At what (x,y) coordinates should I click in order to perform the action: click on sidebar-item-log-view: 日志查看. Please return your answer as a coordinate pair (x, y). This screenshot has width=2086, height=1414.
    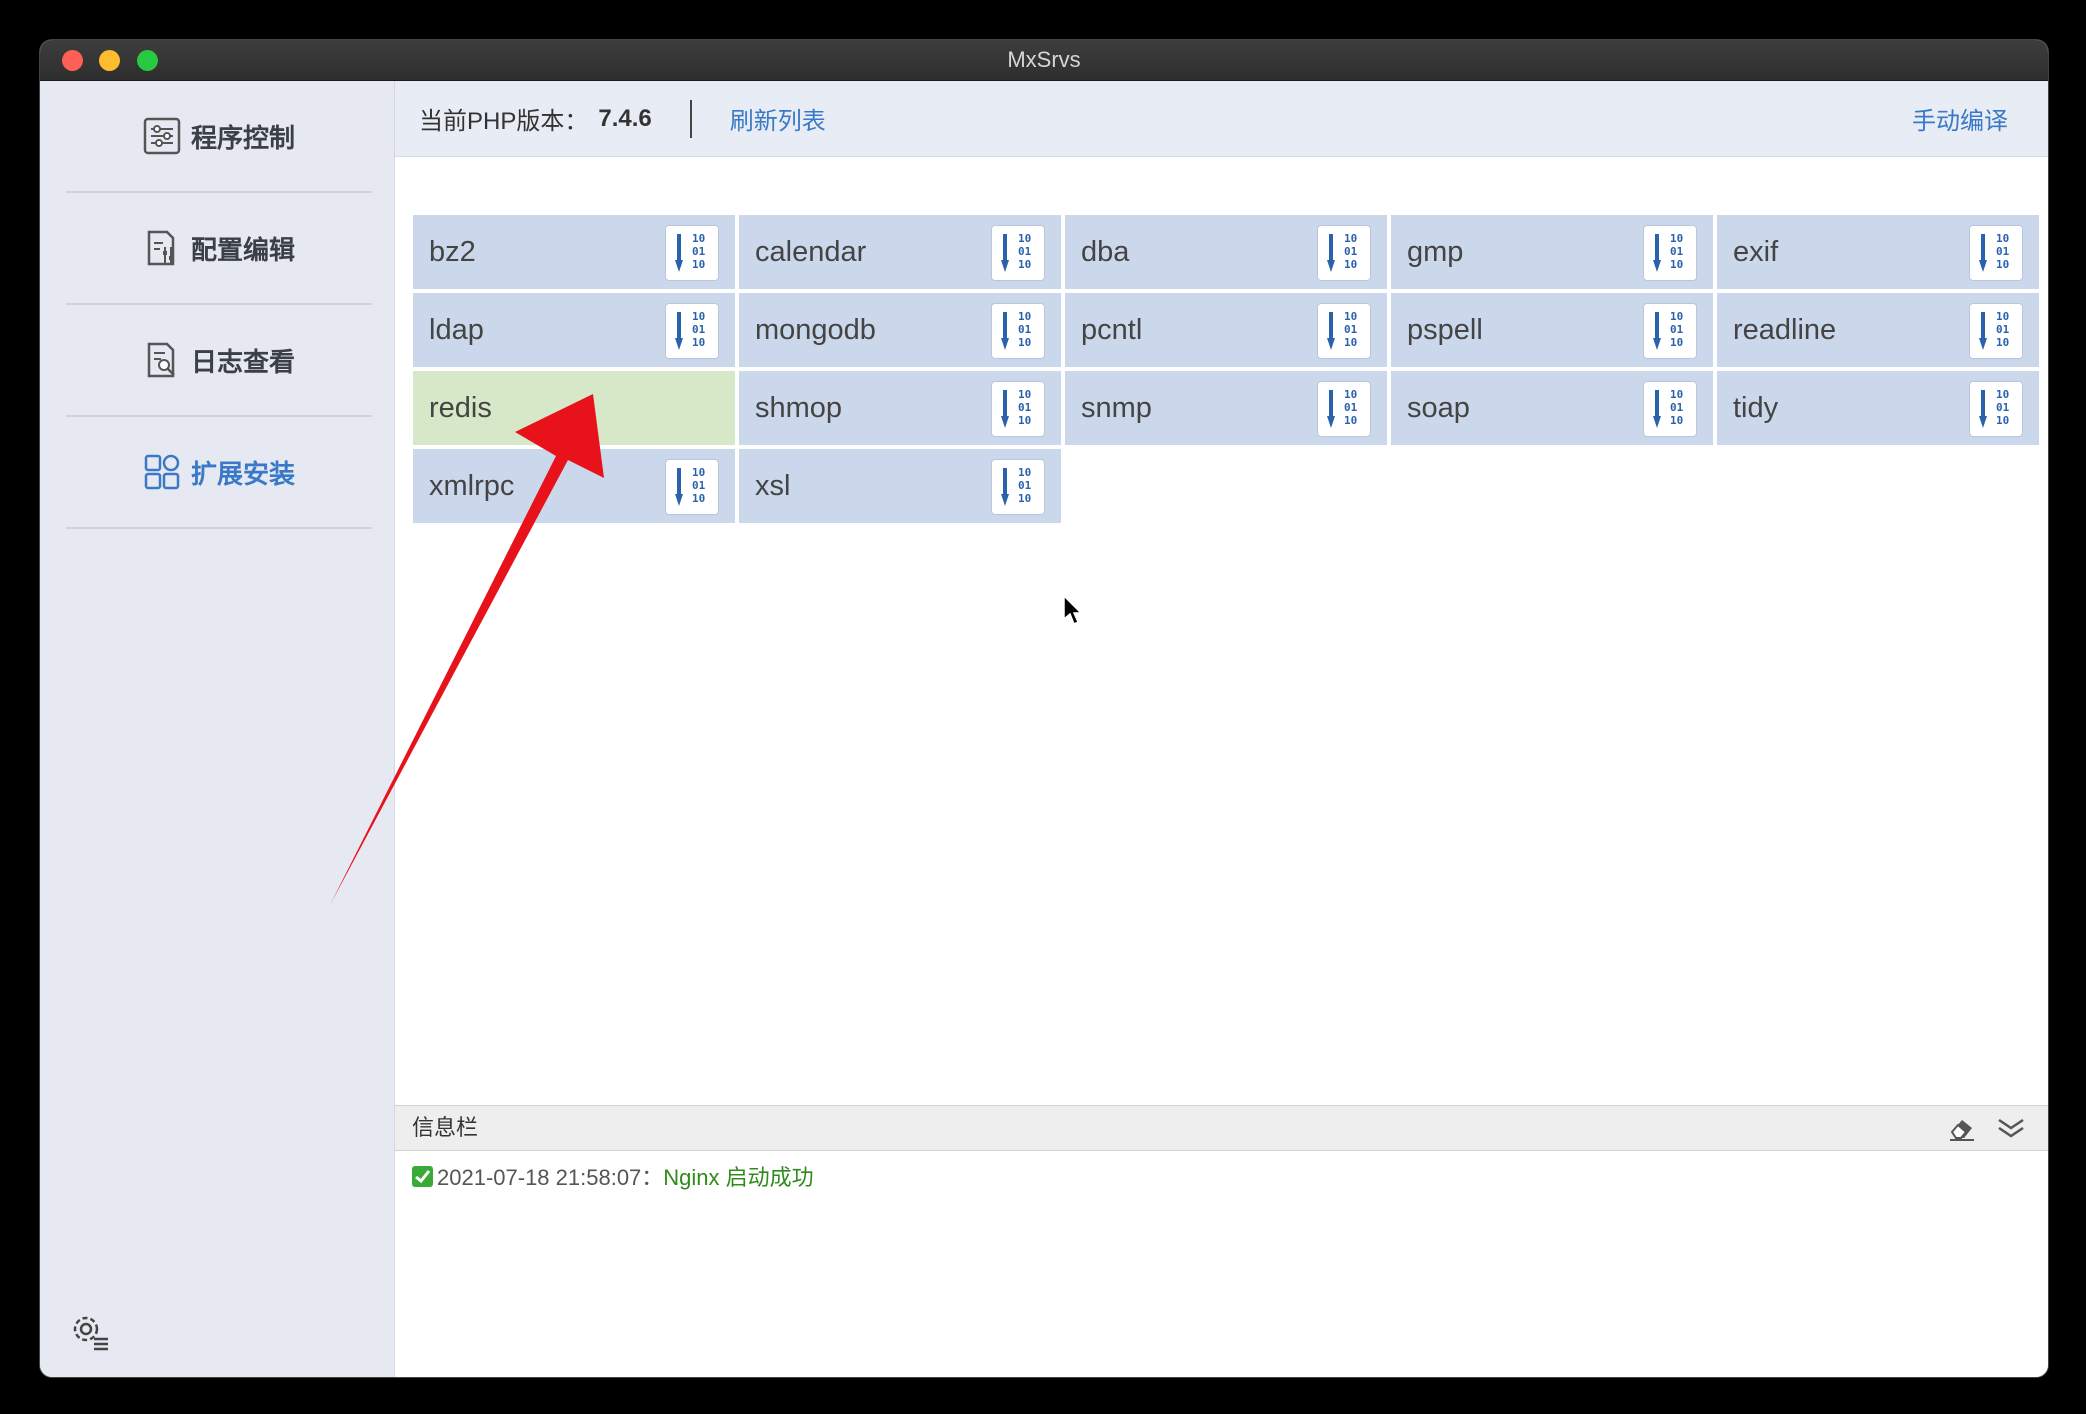
    Looking at the image, I should click on (219, 361).